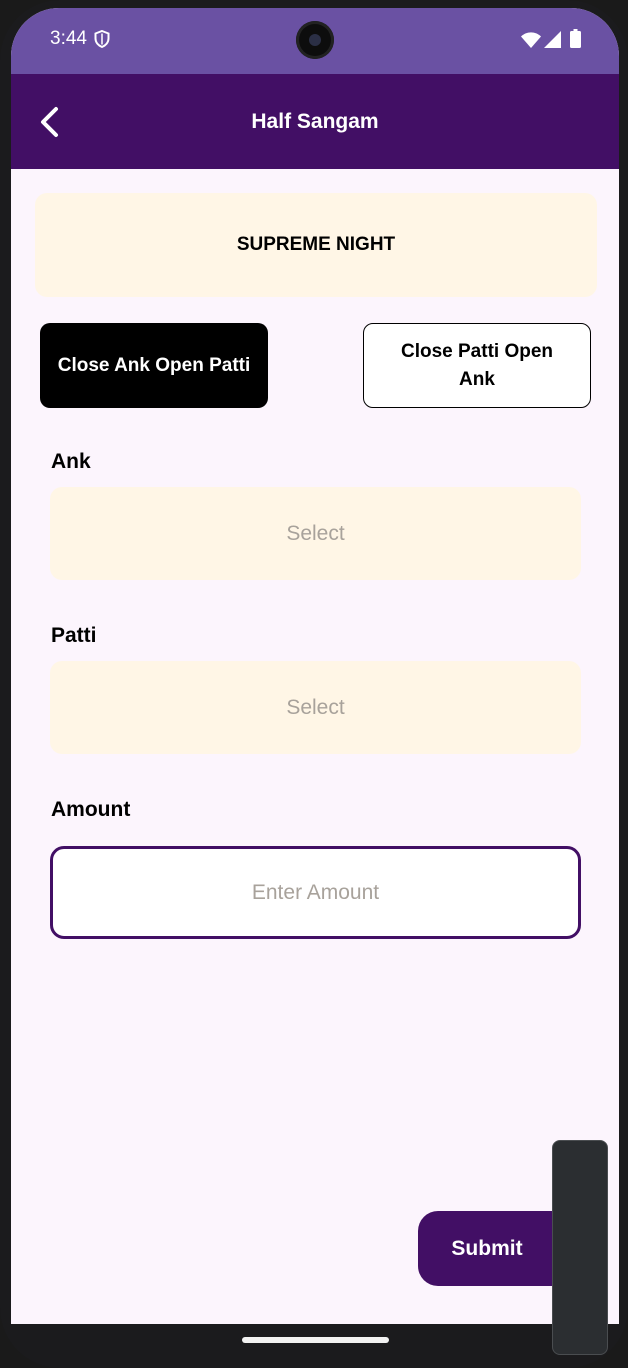  I want to click on app-bar: Half Sangam, so click(315, 121).